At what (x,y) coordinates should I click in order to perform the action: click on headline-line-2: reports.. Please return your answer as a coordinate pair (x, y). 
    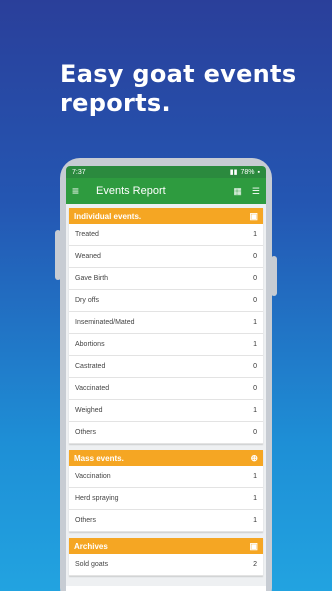
    Looking at the image, I should click on (115, 103).